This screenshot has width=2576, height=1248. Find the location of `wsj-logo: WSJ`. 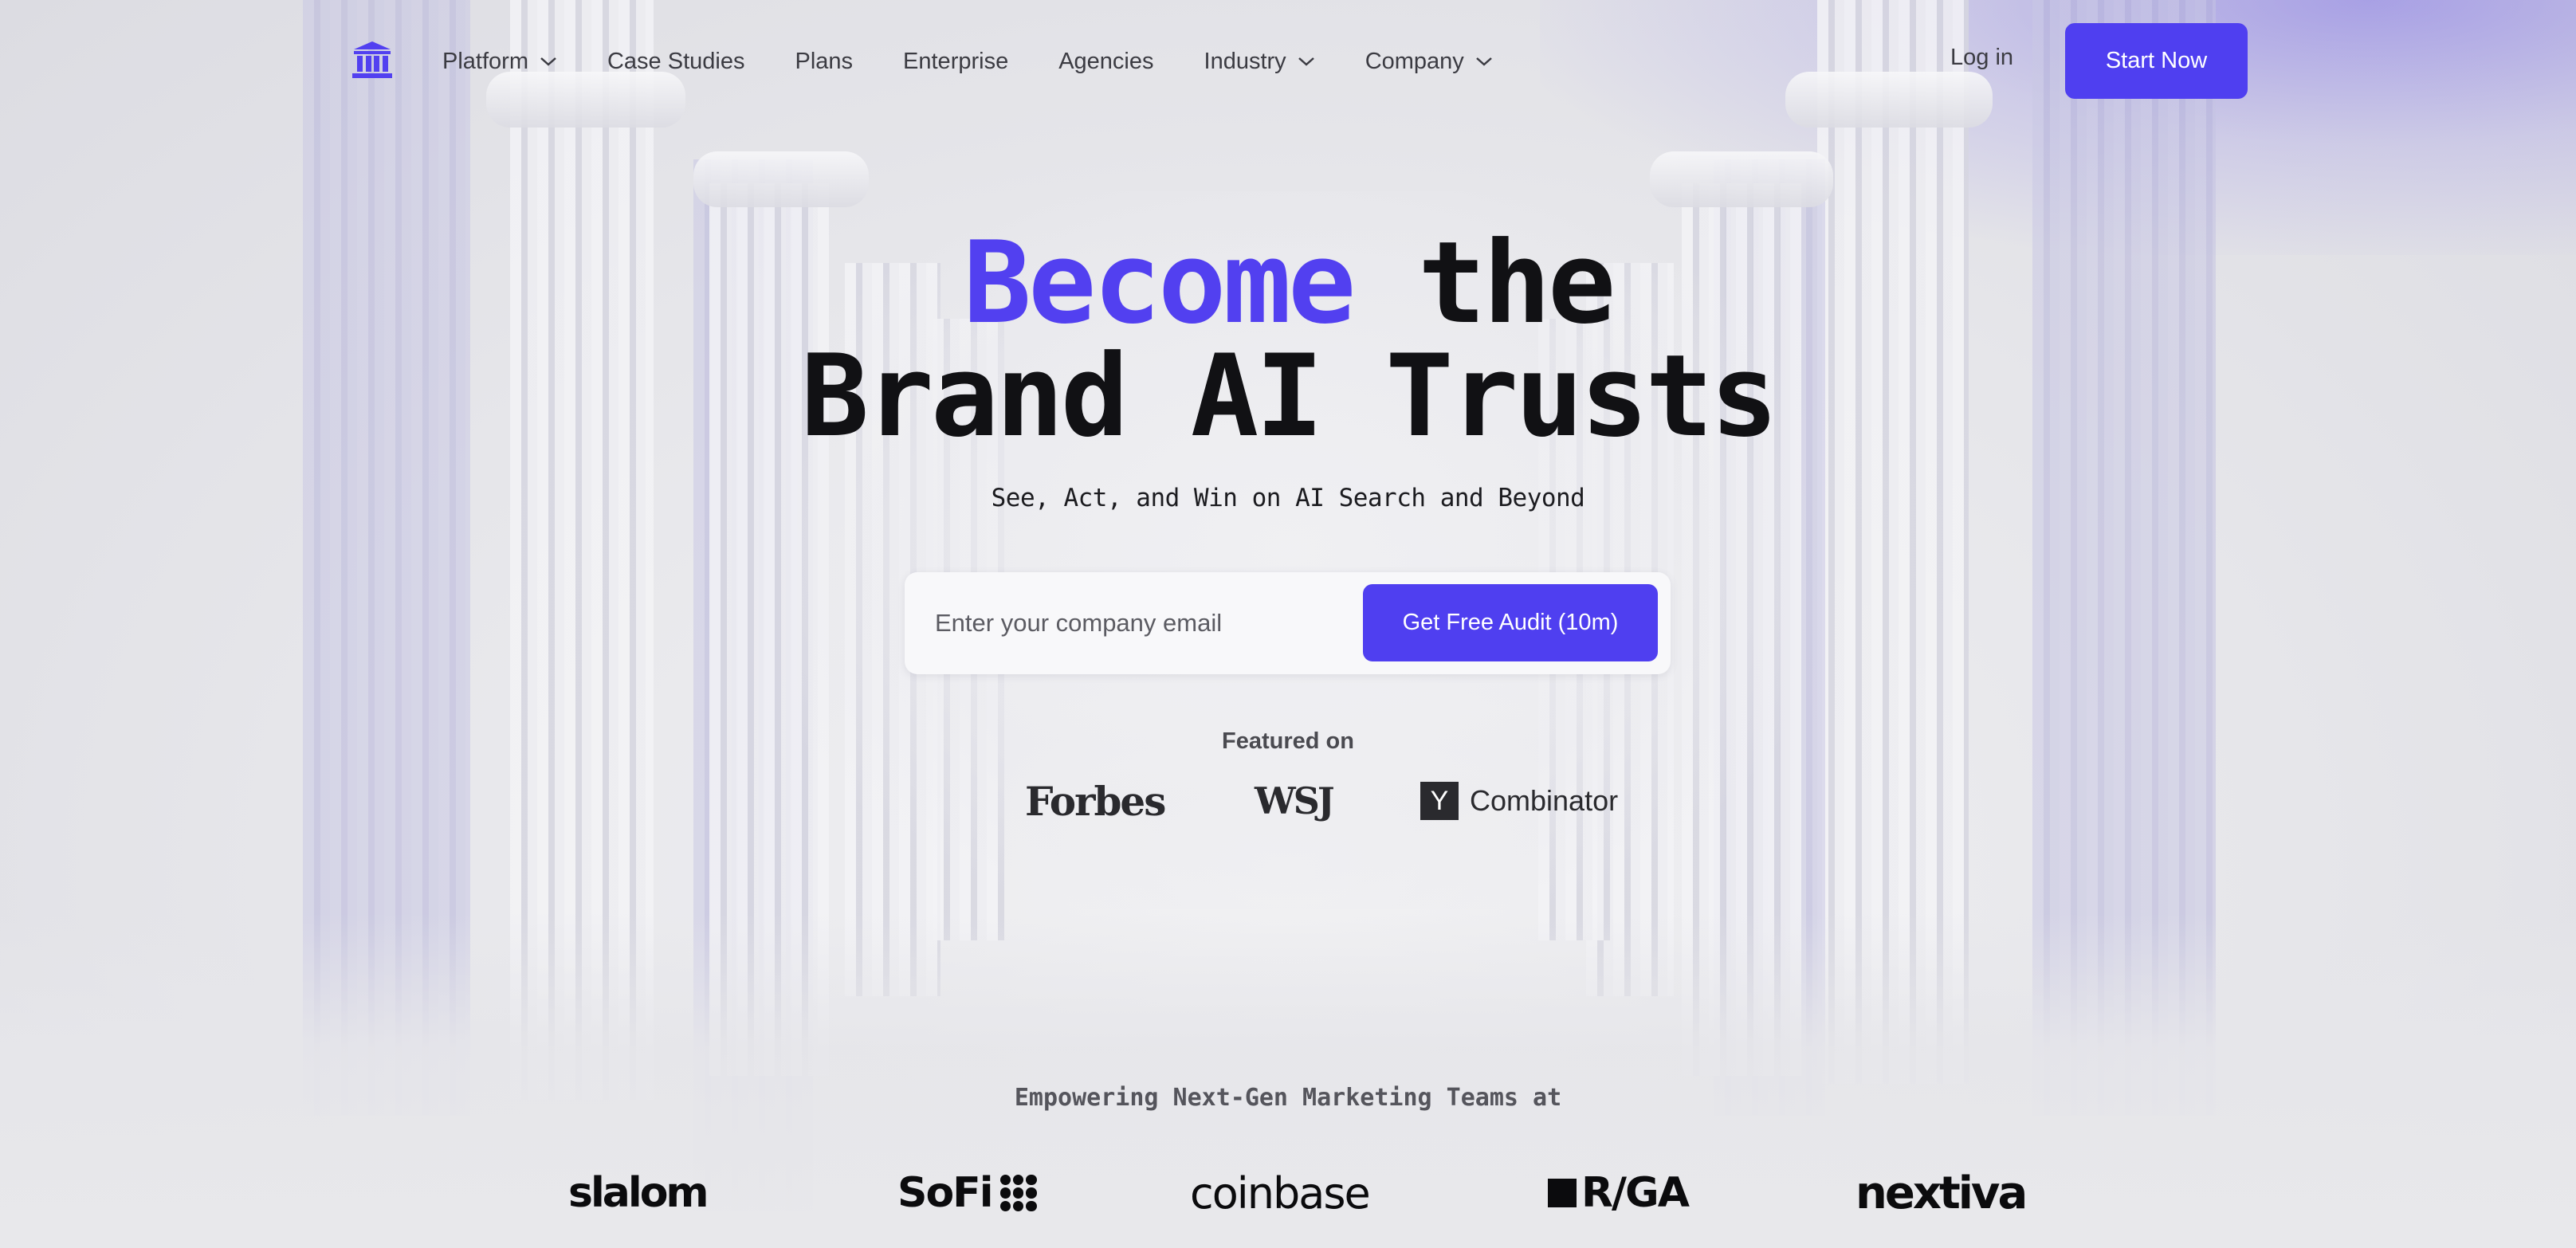

wsj-logo: WSJ is located at coordinates (1295, 800).